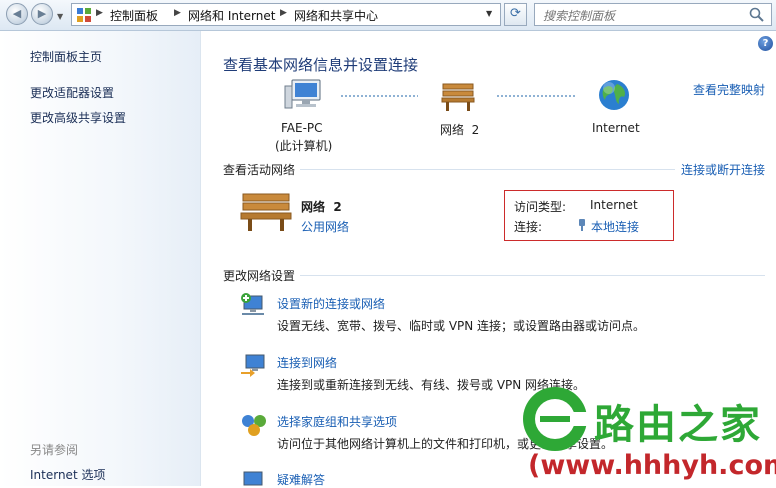 This screenshot has width=776, height=488. Describe the element at coordinates (515, 14) in the screenshot. I see `refresh-button: ⟳` at that location.